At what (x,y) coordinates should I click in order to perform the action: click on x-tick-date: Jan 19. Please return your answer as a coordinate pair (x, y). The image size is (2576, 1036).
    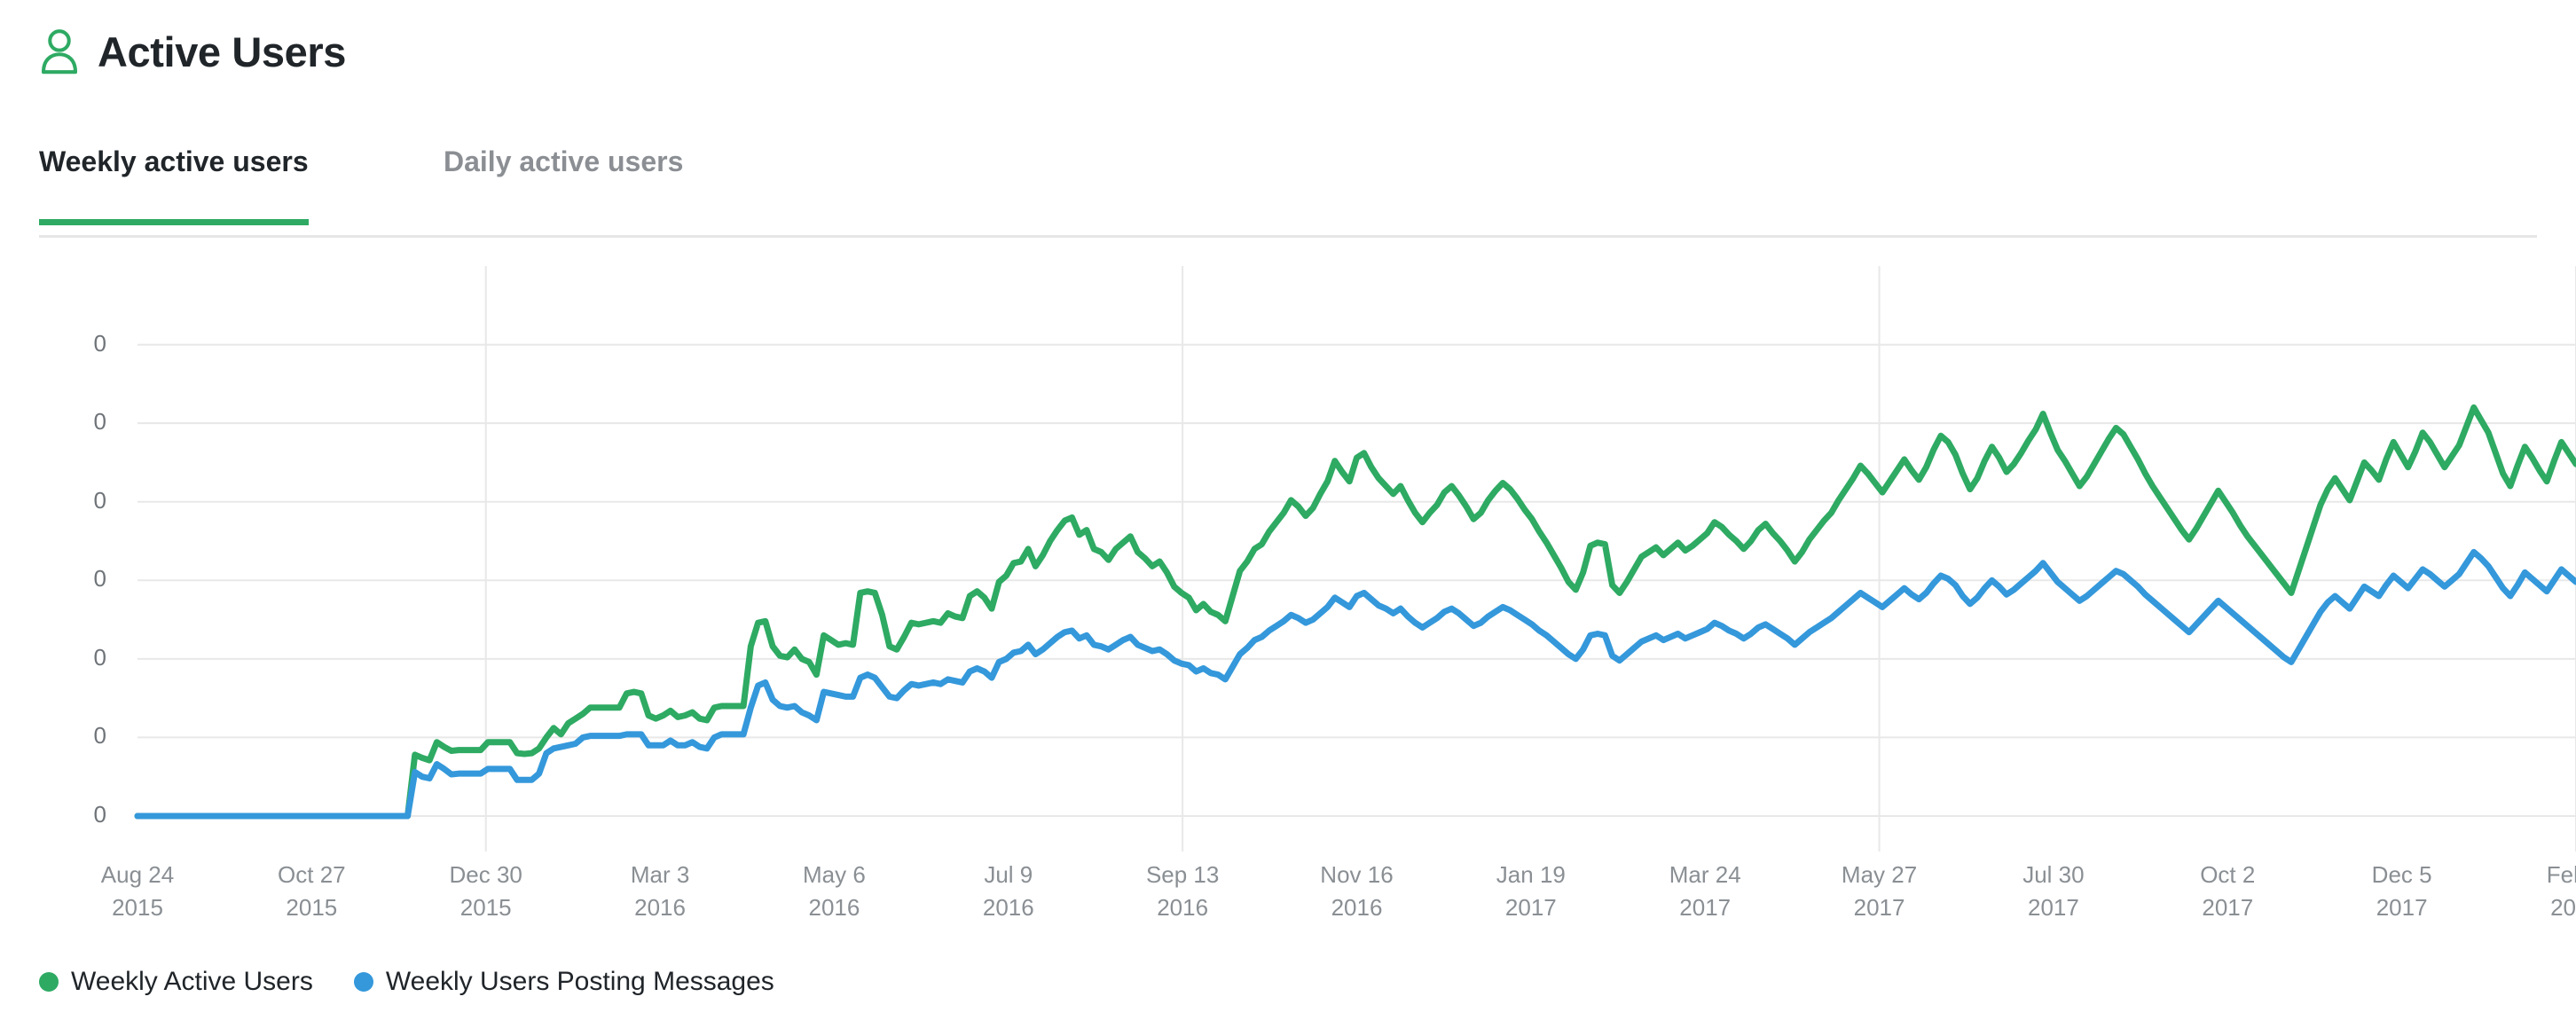
    Looking at the image, I should click on (1531, 874).